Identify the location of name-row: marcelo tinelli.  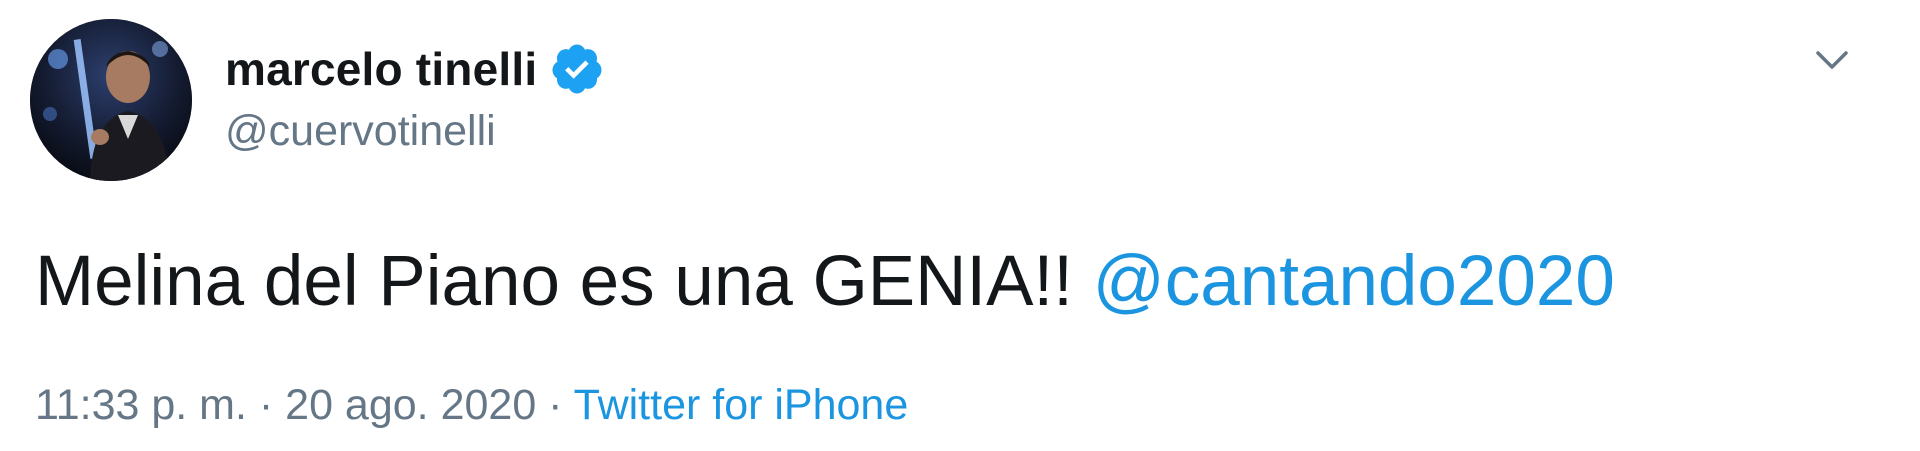
(415, 69).